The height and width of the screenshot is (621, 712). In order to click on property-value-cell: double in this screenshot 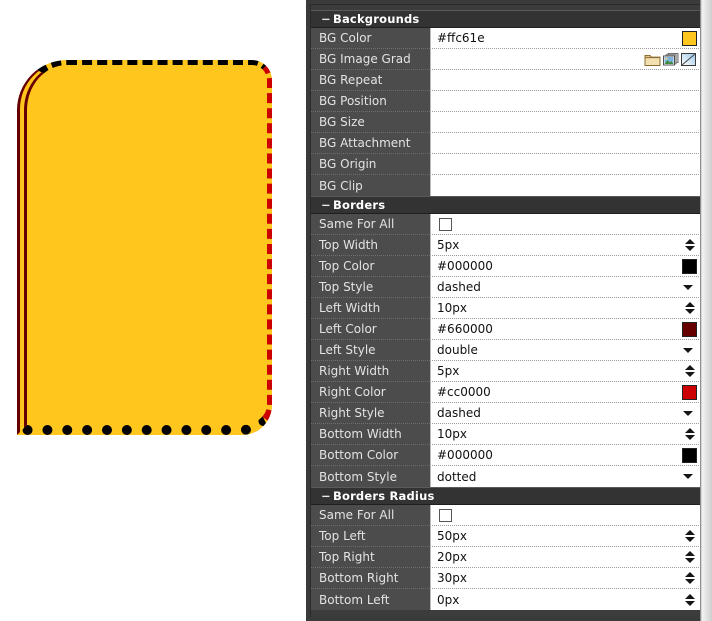, I will do `click(565, 350)`.